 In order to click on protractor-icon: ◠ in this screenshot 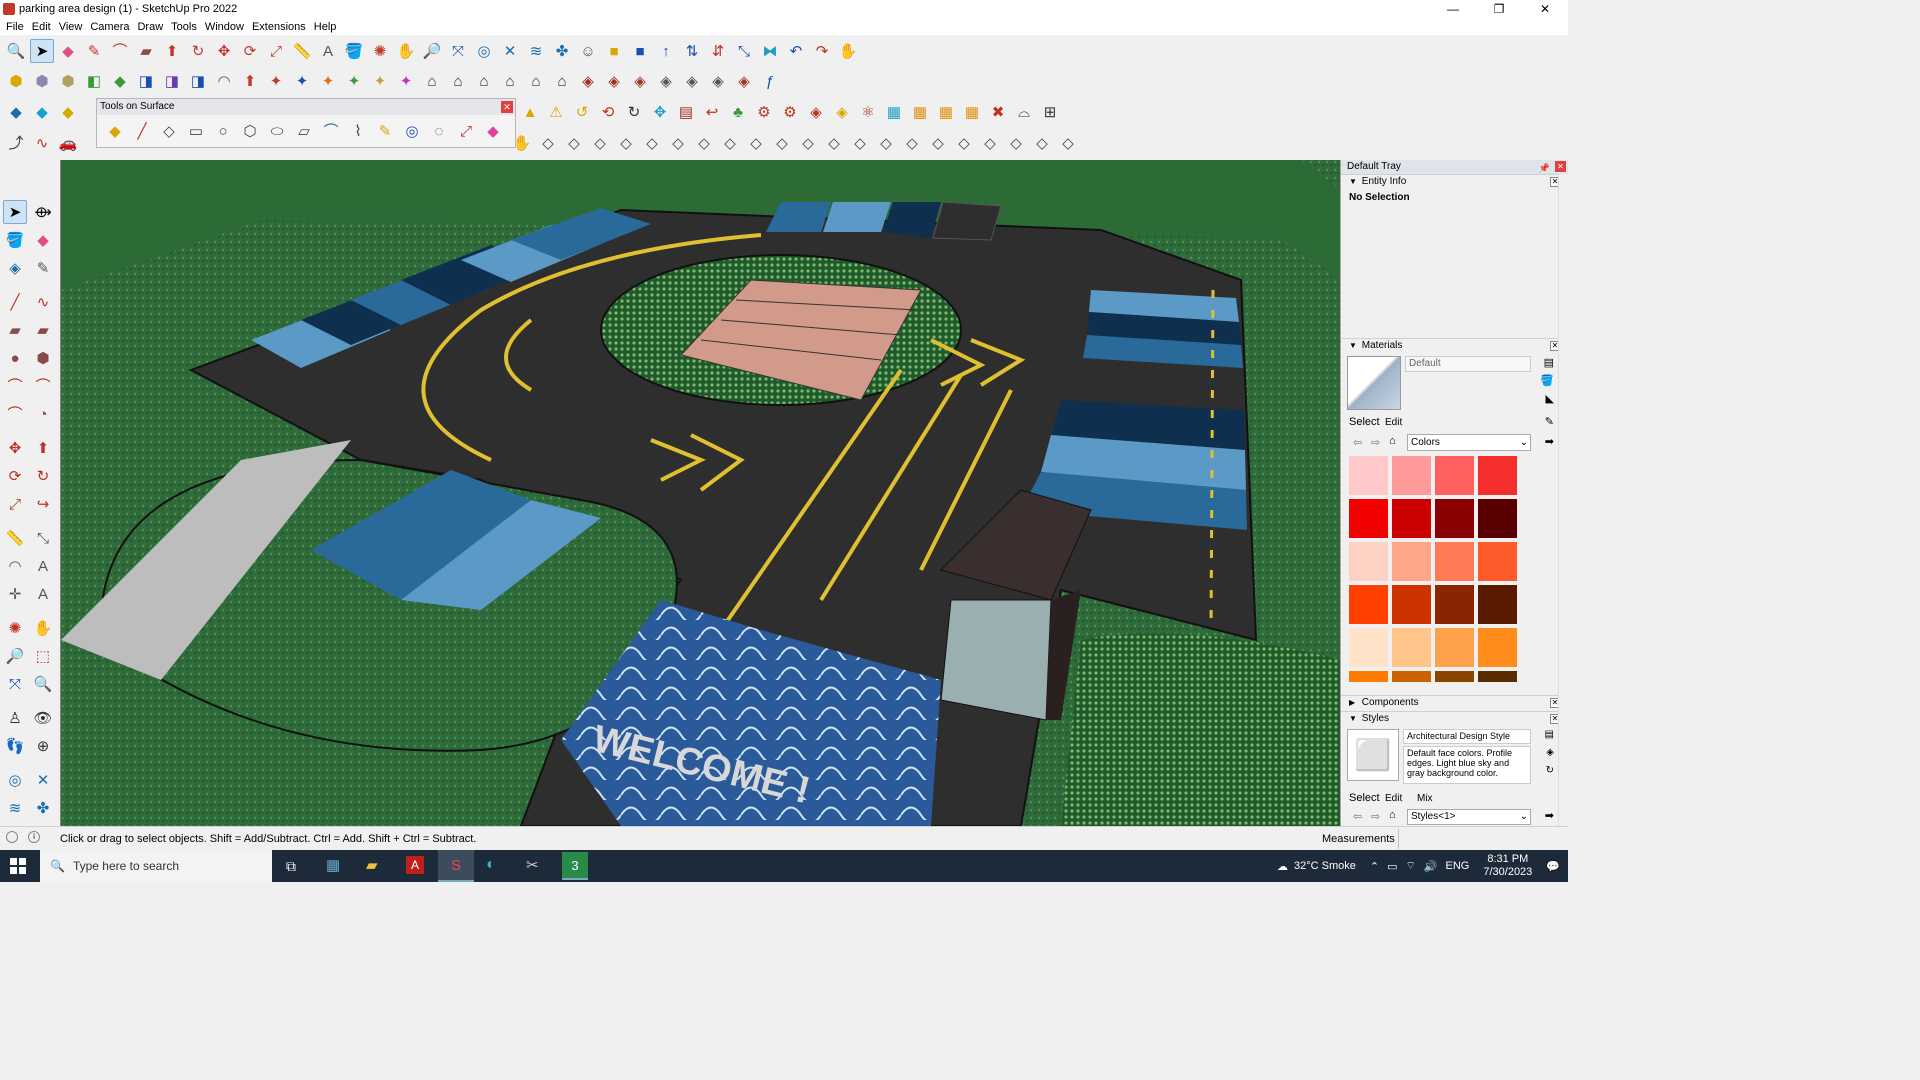, I will do `click(15, 566)`.